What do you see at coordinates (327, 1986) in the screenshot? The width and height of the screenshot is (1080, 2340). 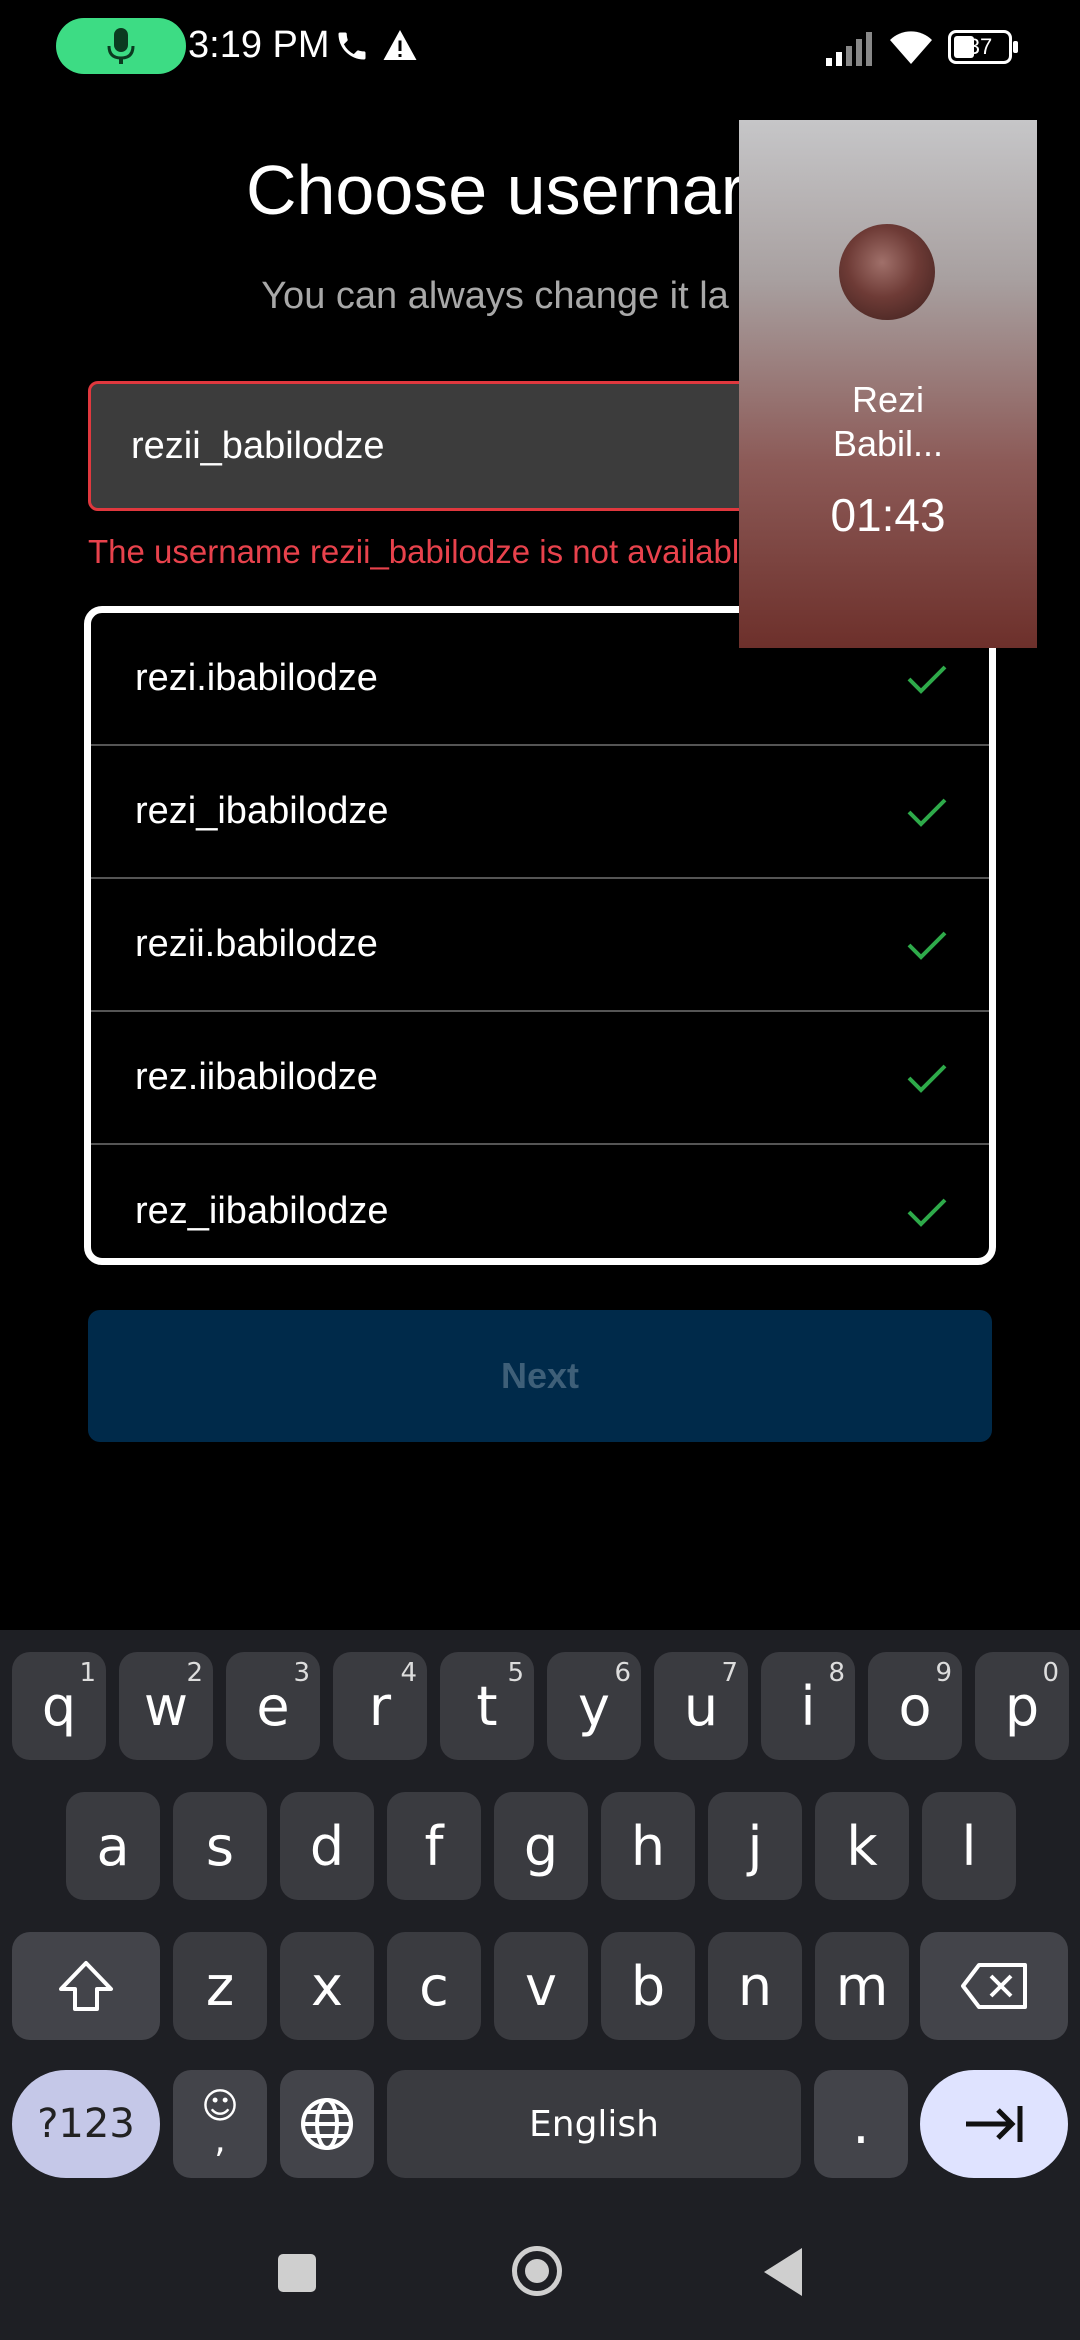 I see `key-x: x` at bounding box center [327, 1986].